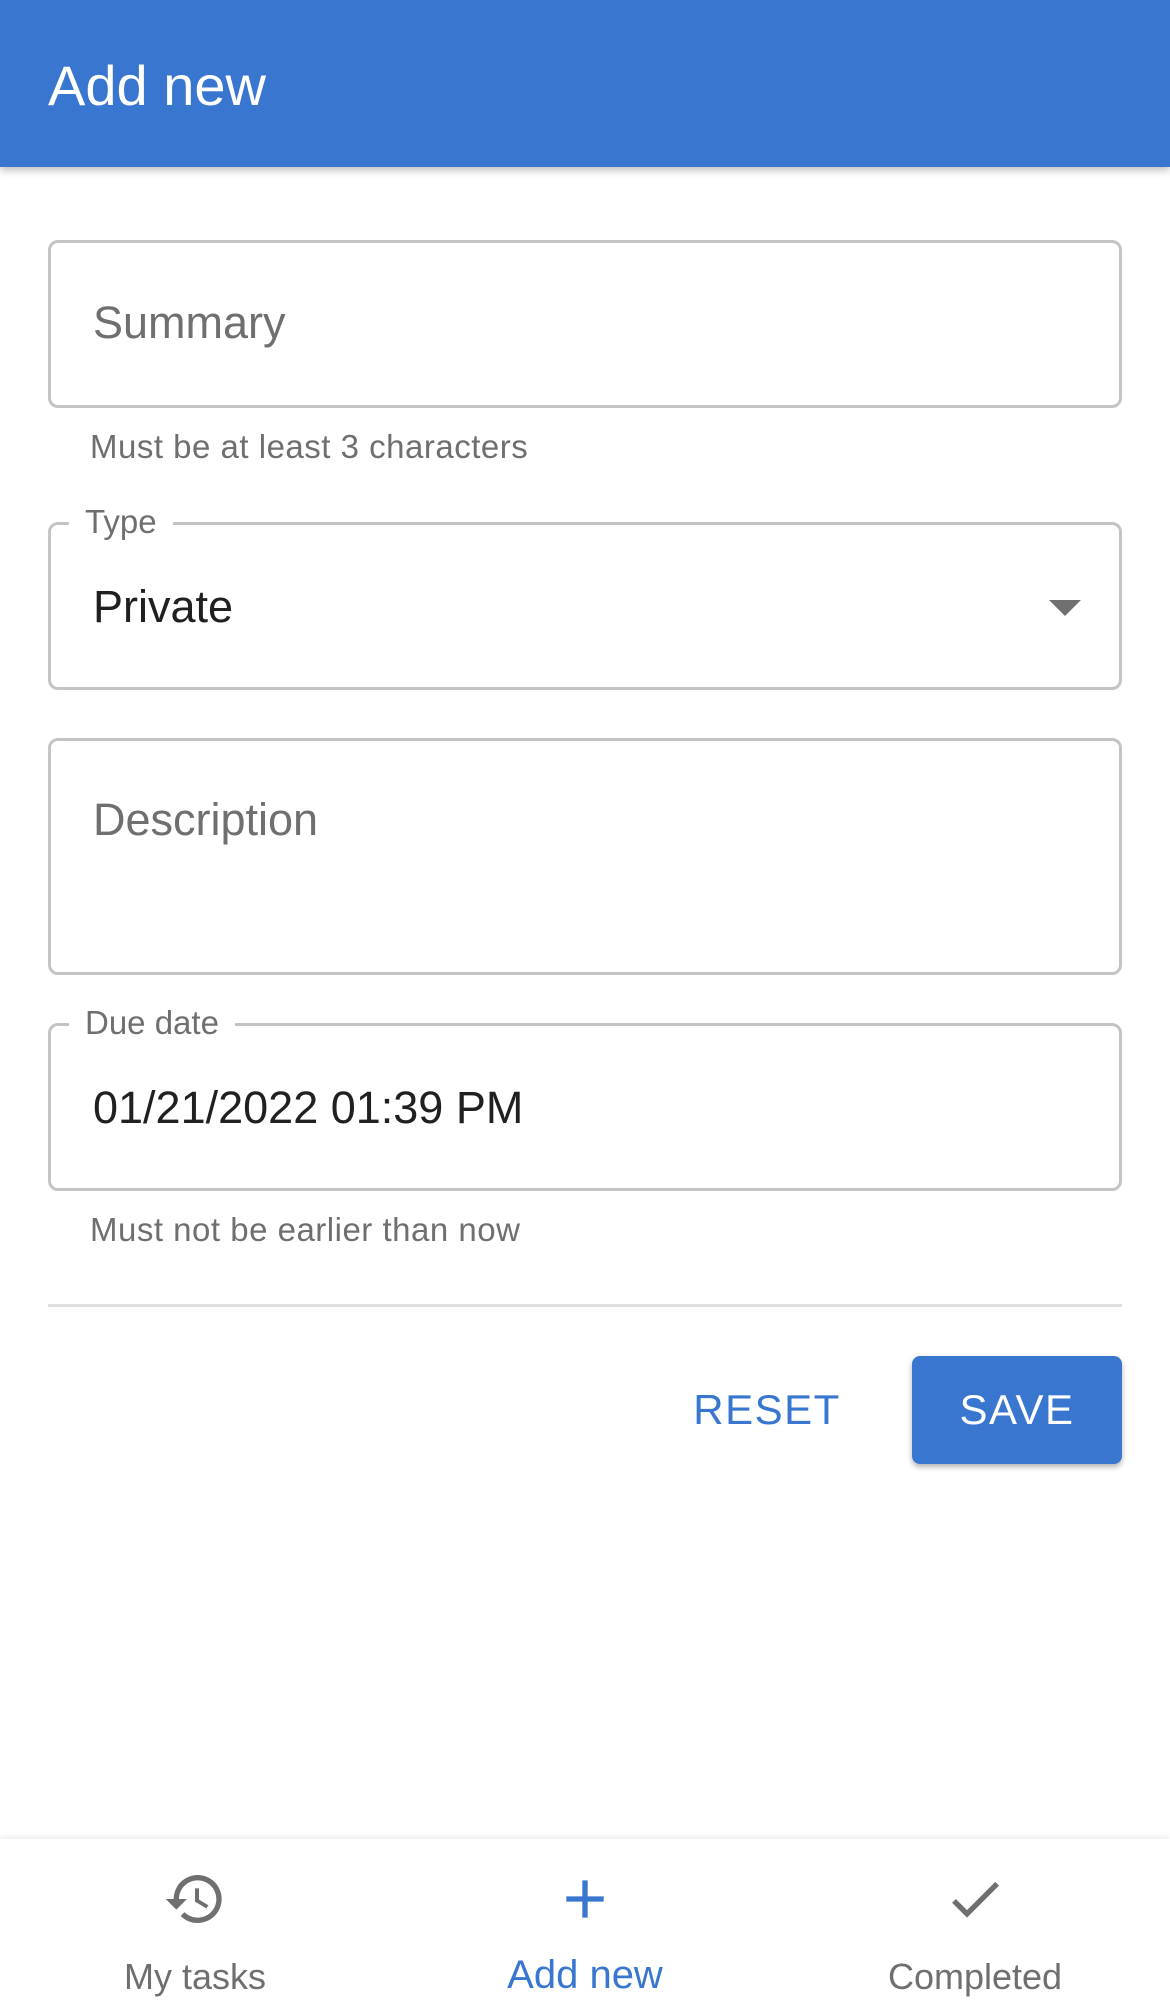 This screenshot has height=2007, width=1170. Describe the element at coordinates (163, 606) in the screenshot. I see `type-selected-value: Private` at that location.